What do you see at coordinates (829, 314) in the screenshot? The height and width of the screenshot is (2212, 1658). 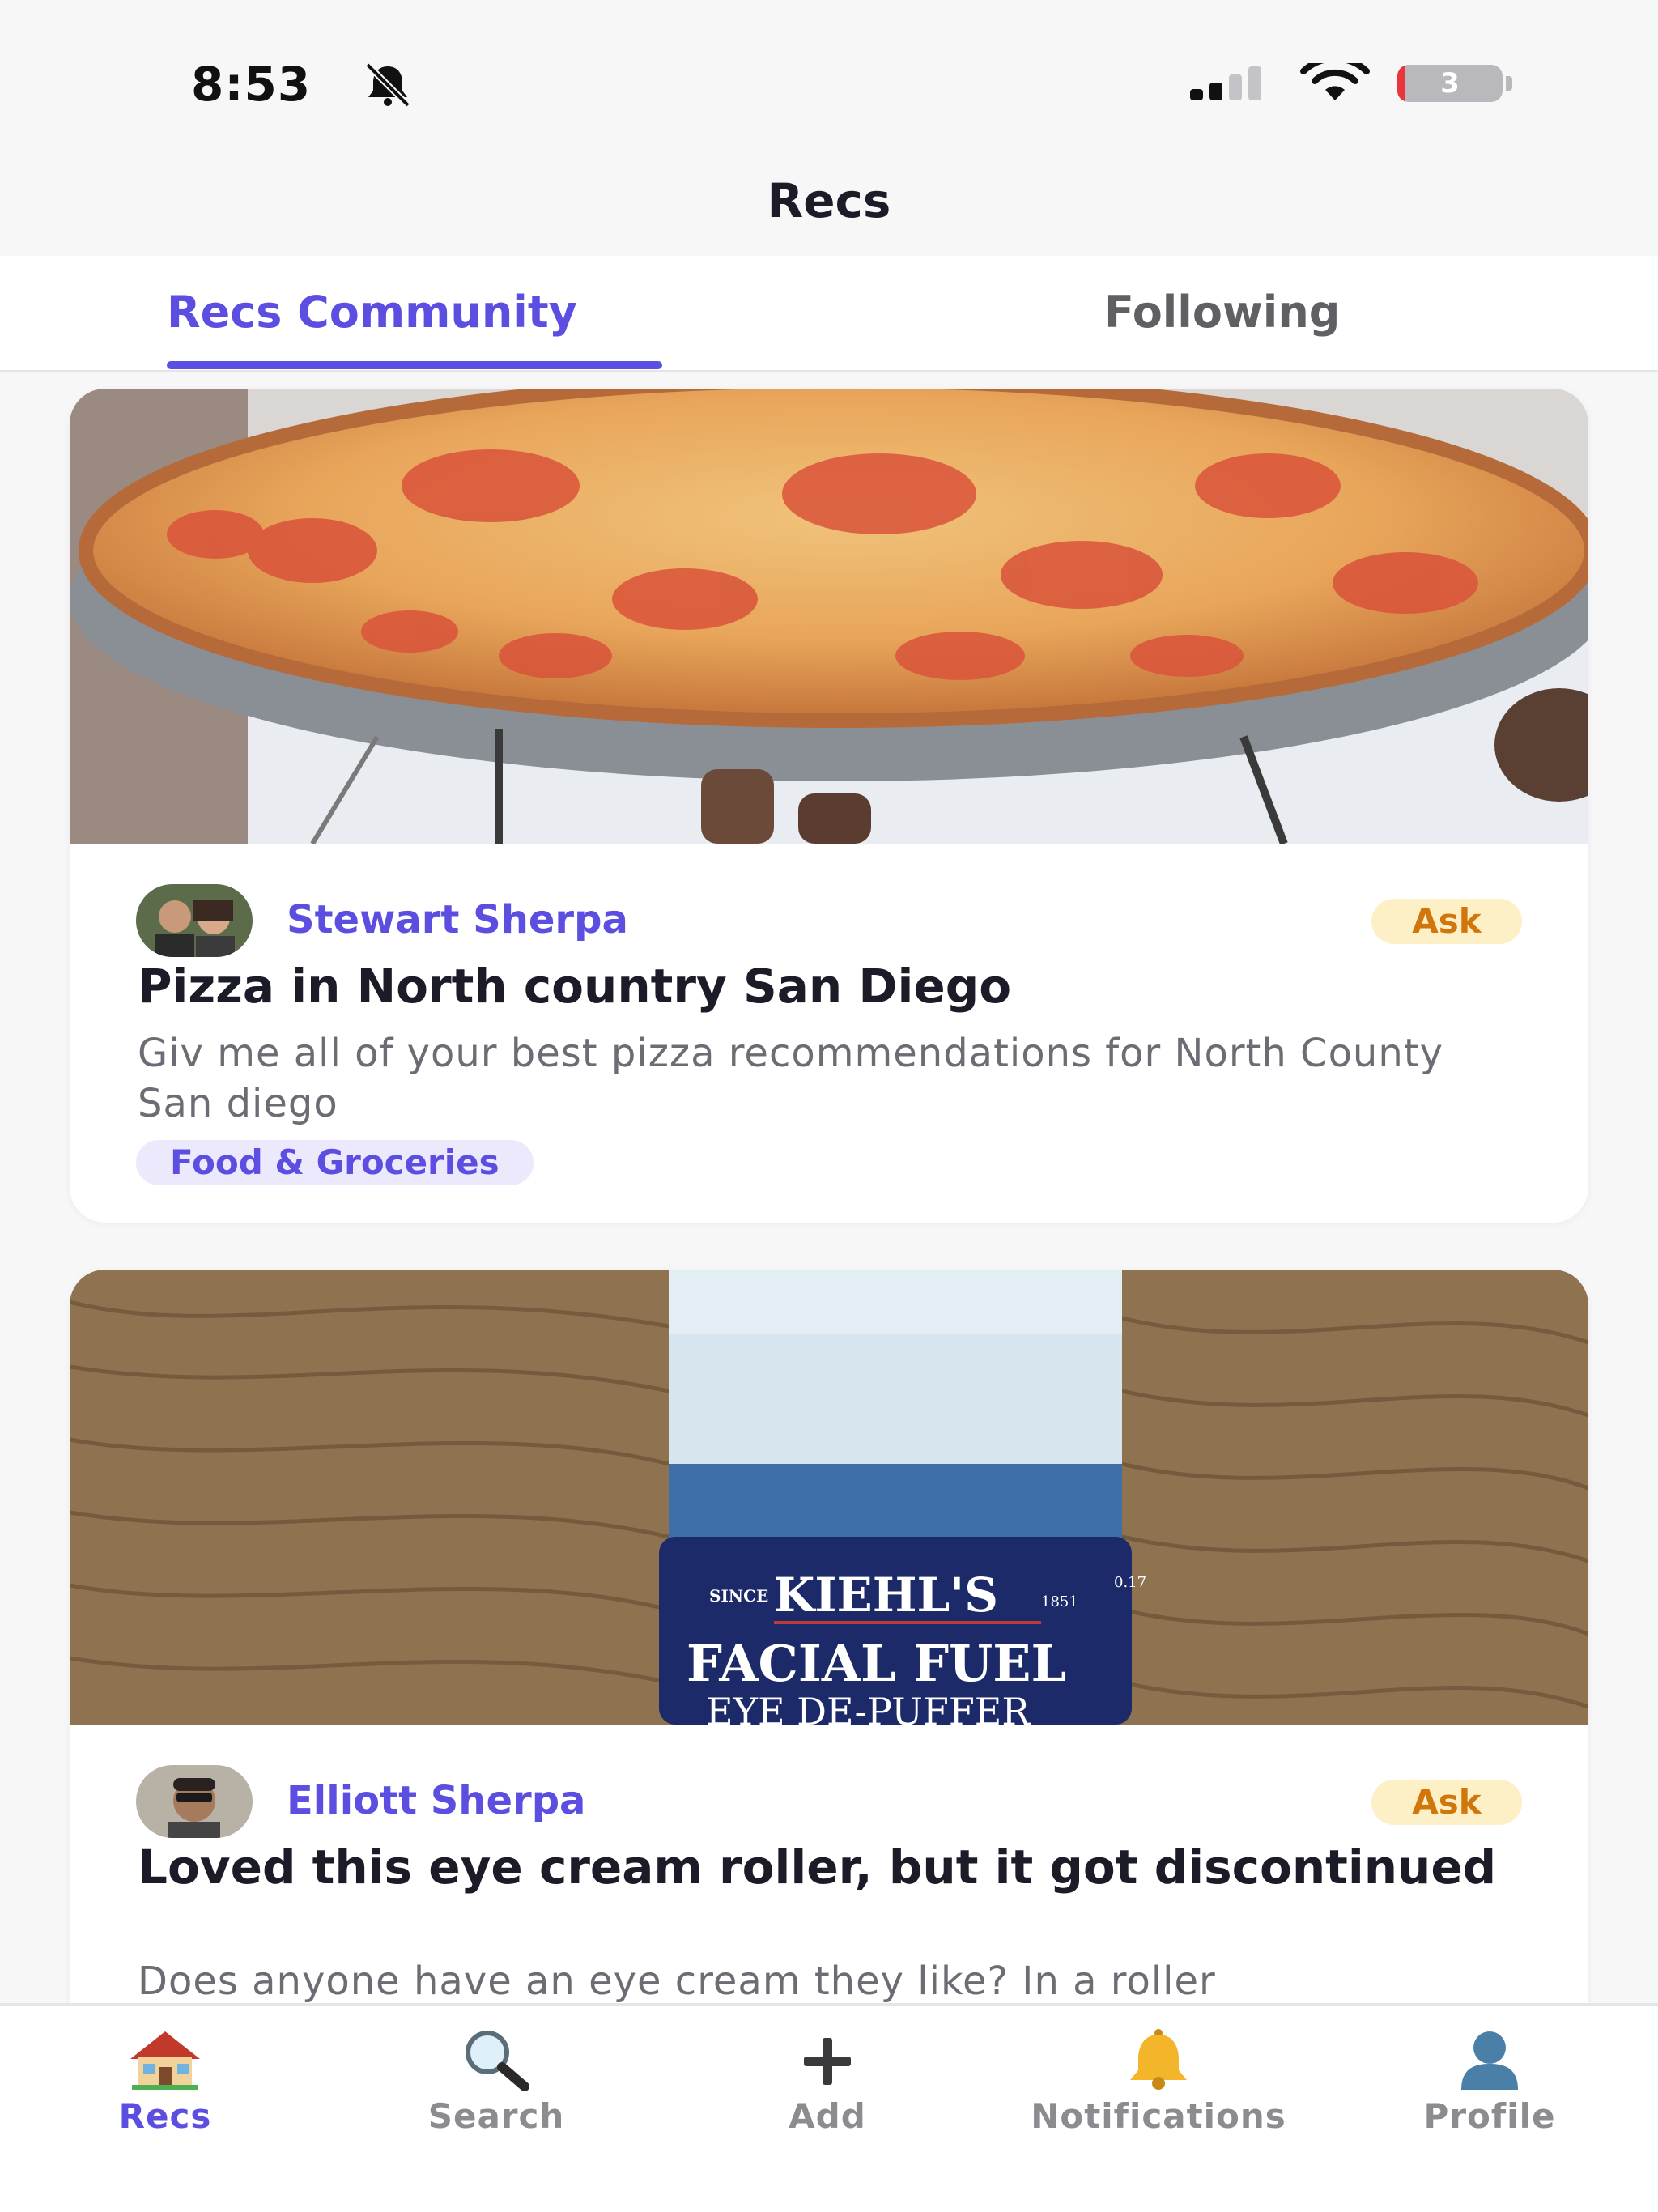 I see `segment-tabs: Recs Community Following` at bounding box center [829, 314].